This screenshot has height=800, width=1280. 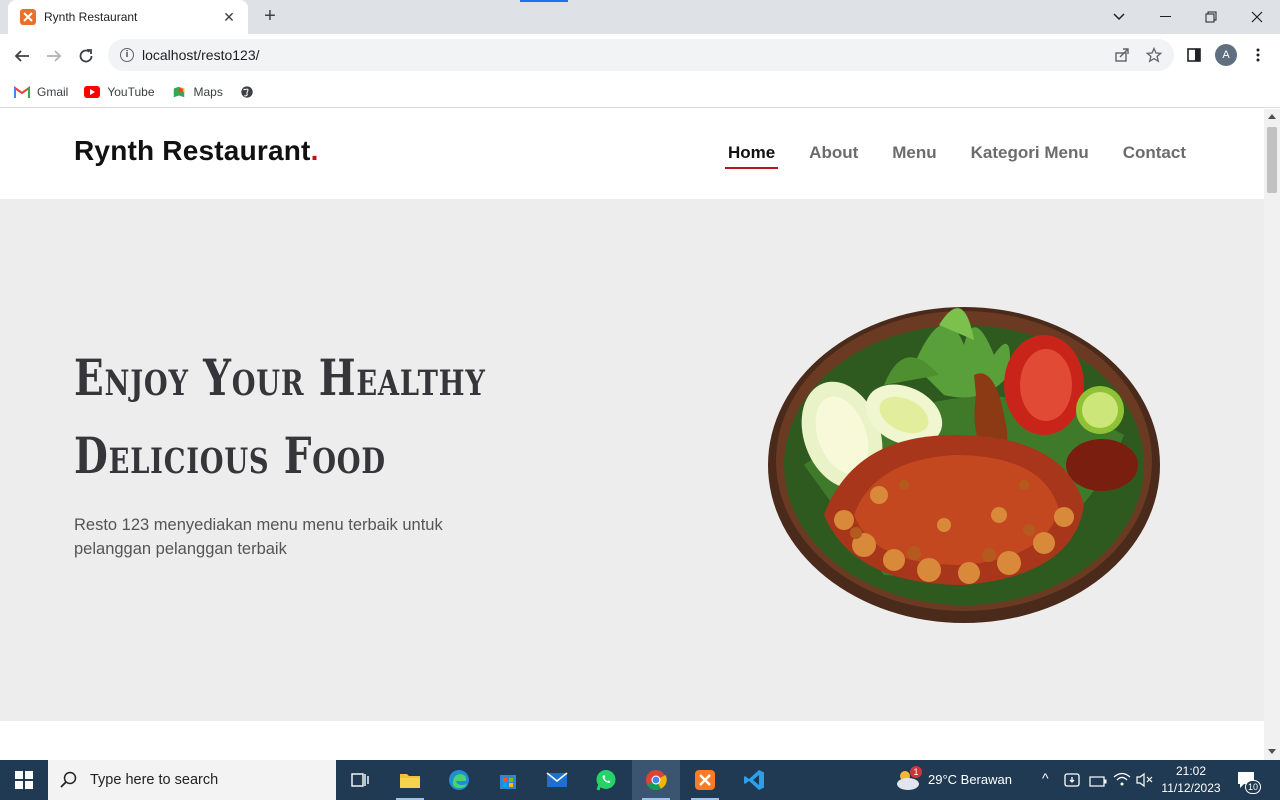 What do you see at coordinates (270, 17) in the screenshot?
I see `new-tab-button: +` at bounding box center [270, 17].